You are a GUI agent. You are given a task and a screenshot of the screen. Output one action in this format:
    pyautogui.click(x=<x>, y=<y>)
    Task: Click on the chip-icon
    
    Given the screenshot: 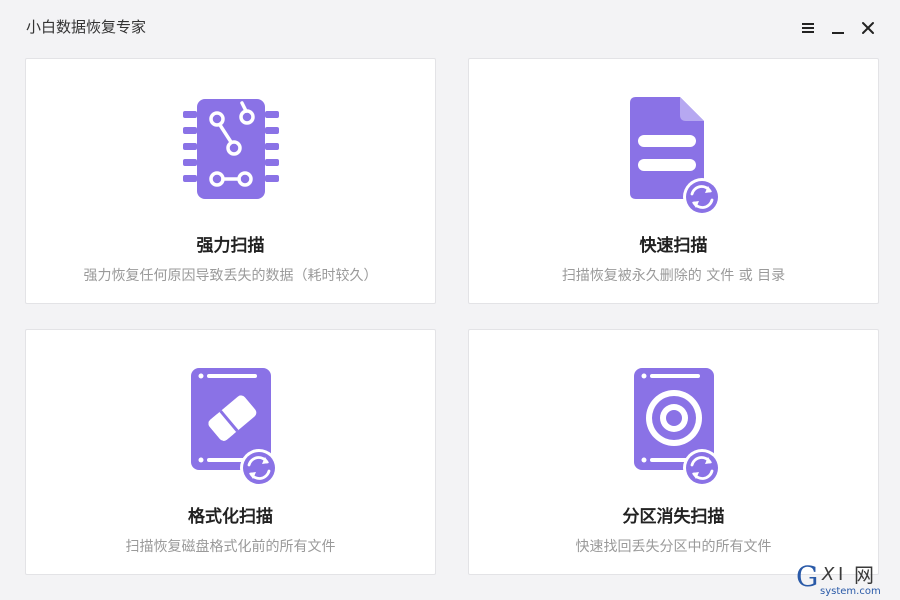 What is the action you would take?
    pyautogui.click(x=231, y=151)
    